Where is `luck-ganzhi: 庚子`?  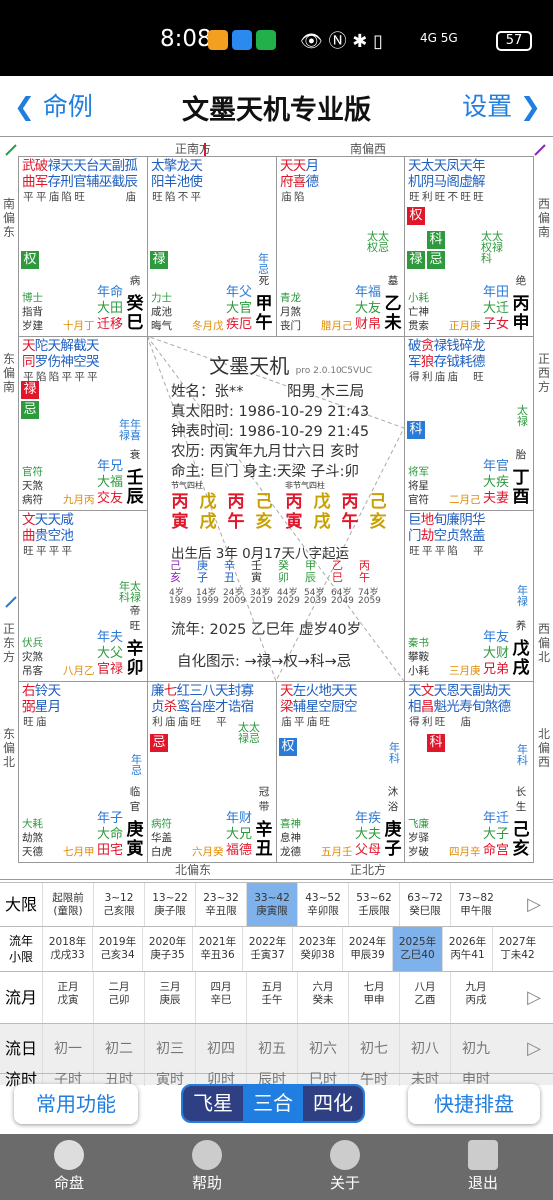
luck-ganzhi: 庚子 is located at coordinates (202, 571).